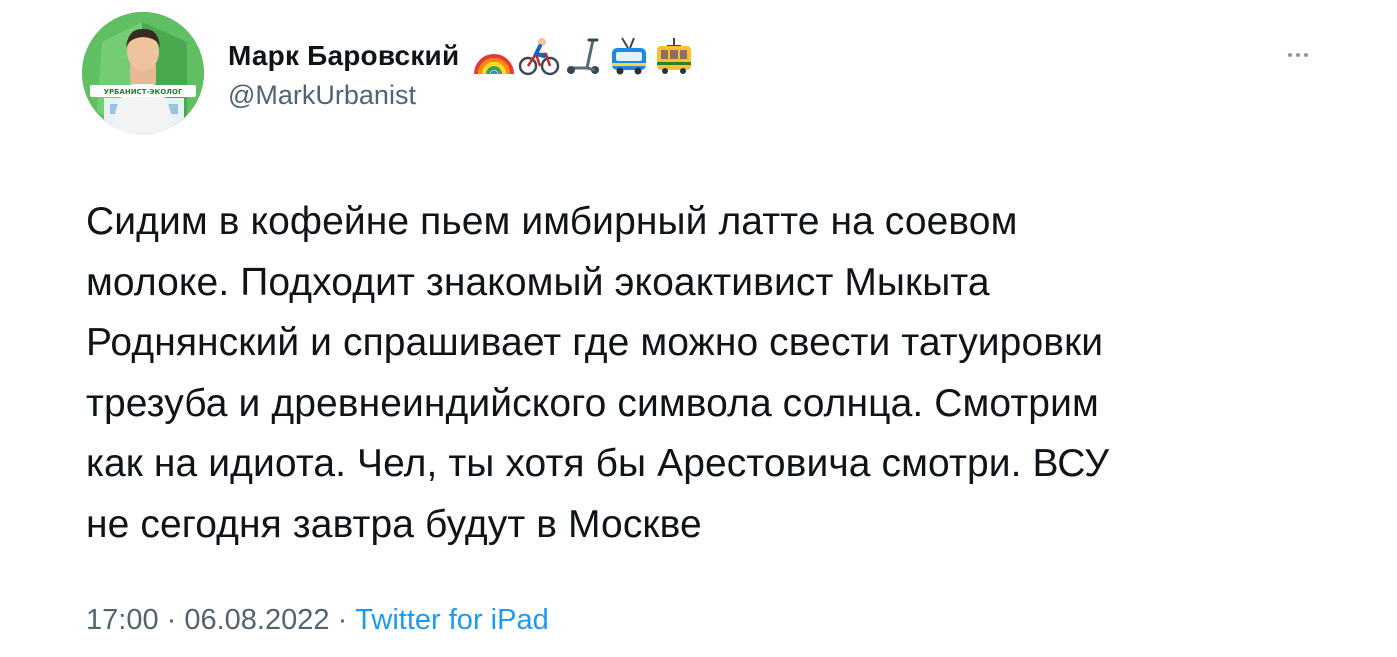  I want to click on tweet-time: 17:00, so click(122, 620).